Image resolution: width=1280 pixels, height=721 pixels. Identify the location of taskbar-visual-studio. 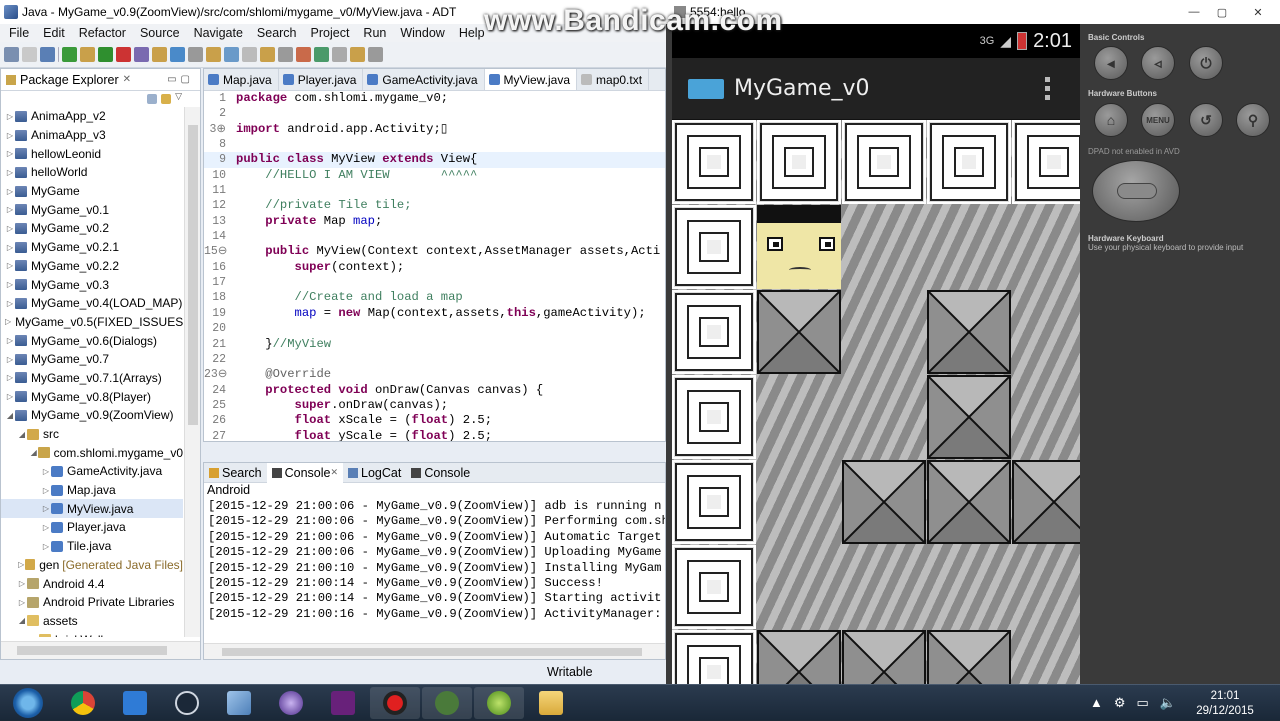
(343, 703).